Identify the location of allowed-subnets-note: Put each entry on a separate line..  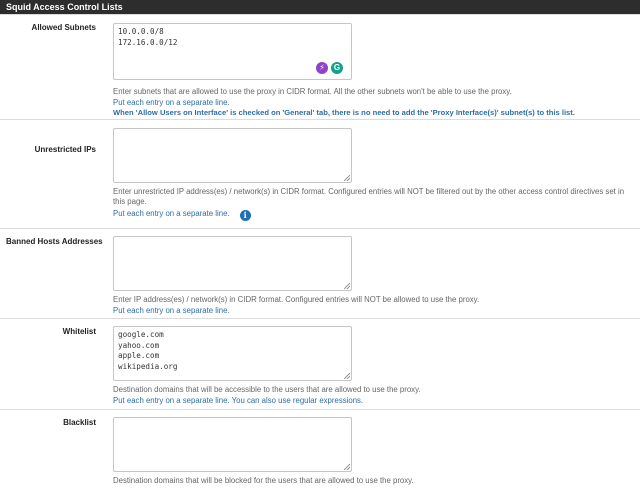
(171, 102).